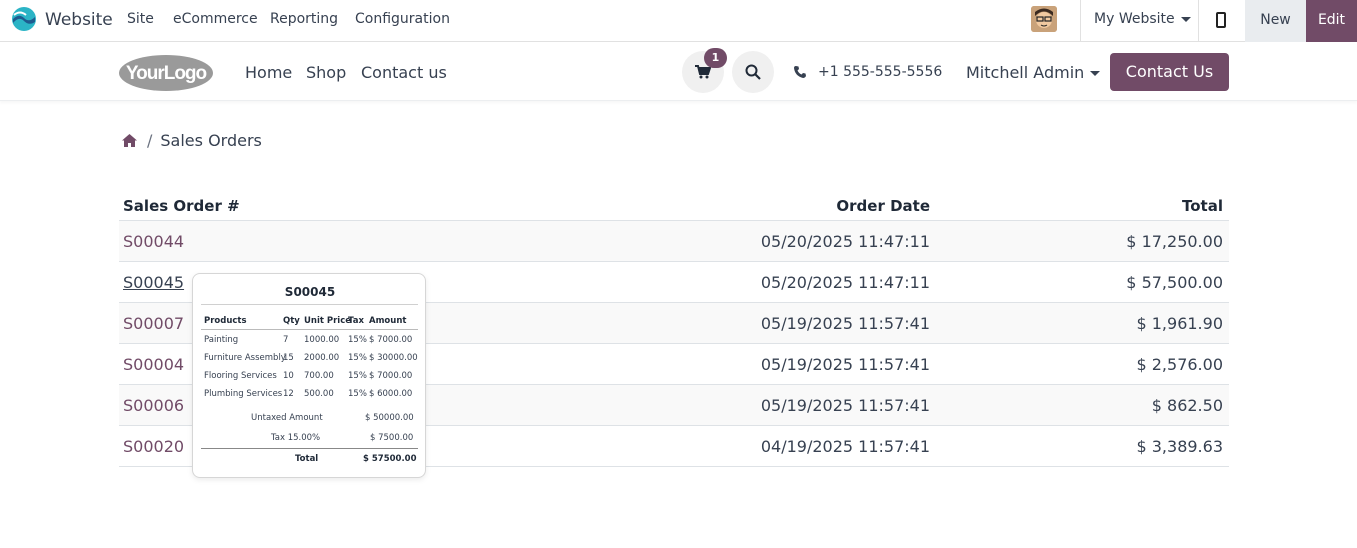  I want to click on nav-shop: Shop, so click(326, 72).